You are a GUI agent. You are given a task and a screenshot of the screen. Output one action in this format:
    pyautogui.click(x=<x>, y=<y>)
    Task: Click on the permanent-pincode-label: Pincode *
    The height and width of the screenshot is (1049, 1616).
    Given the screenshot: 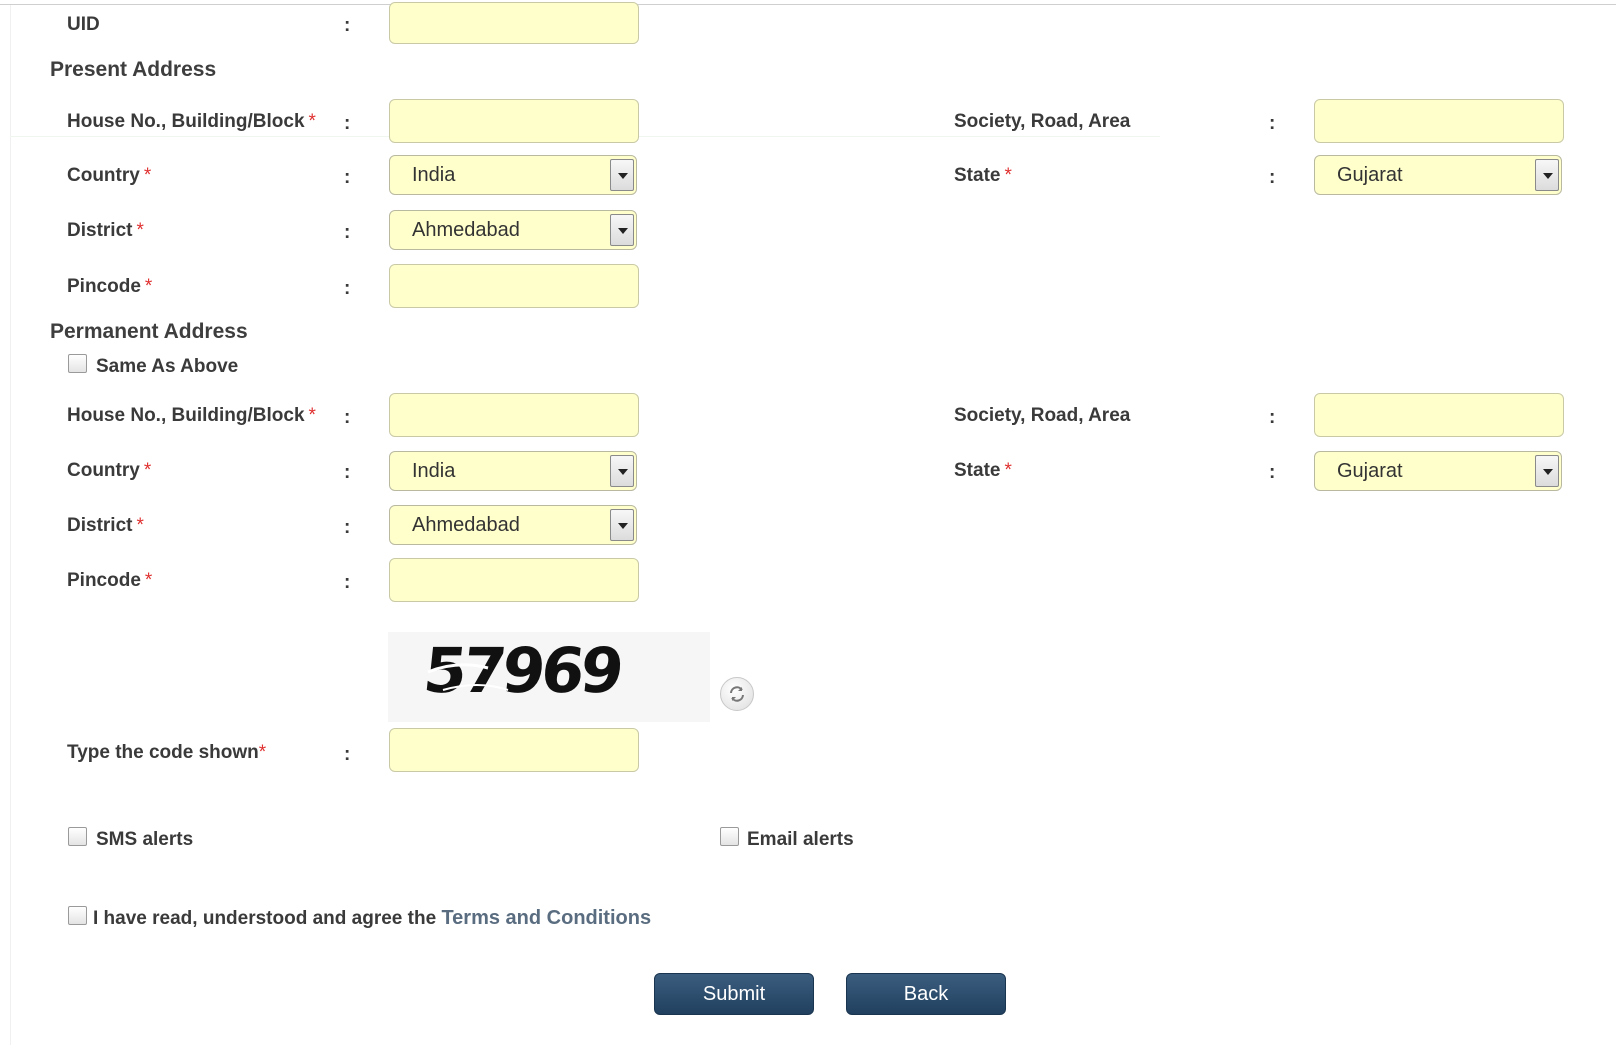 What is the action you would take?
    pyautogui.click(x=110, y=580)
    